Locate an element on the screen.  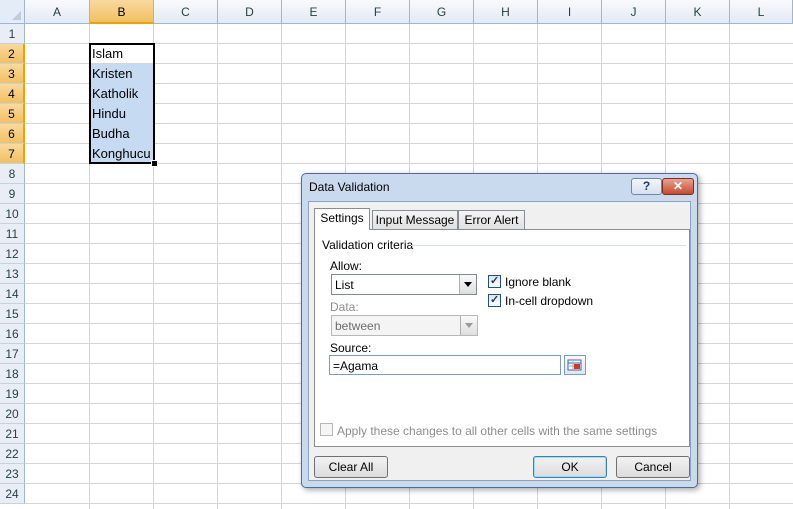
ignore-blank-checkbox is located at coordinates (494, 281).